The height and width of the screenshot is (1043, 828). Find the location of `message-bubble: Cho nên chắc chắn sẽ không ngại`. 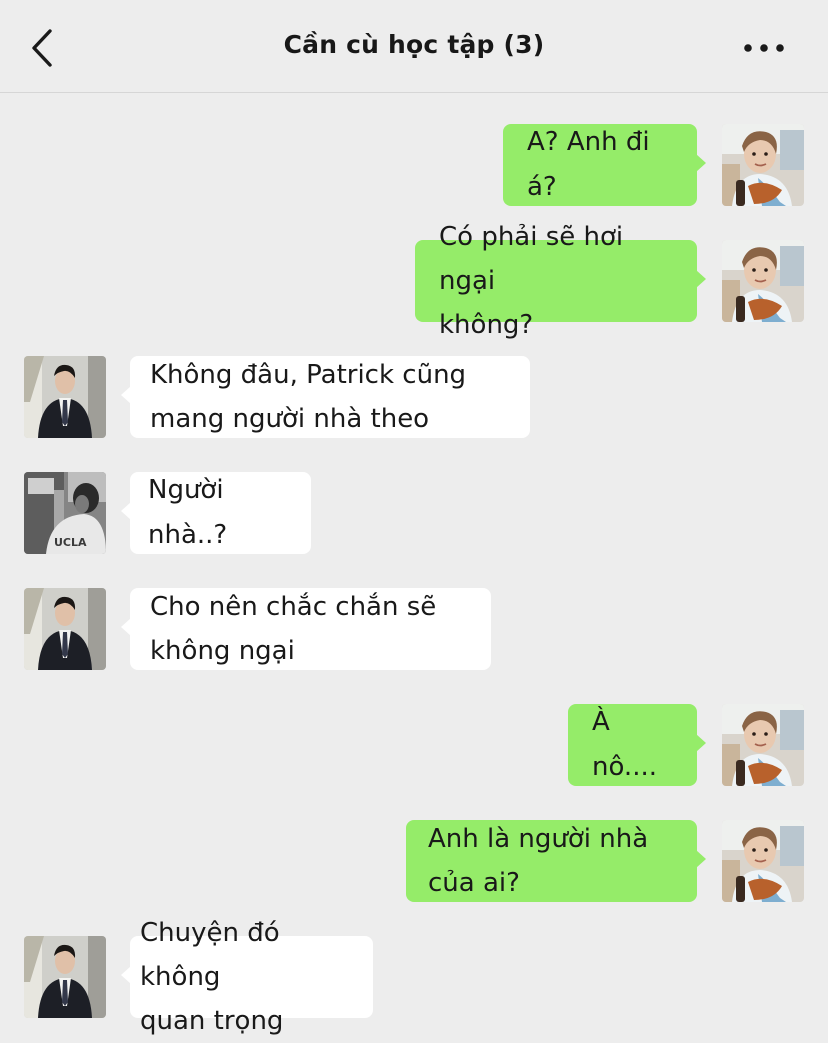

message-bubble: Cho nên chắc chắn sẽ không ngại is located at coordinates (306, 629).